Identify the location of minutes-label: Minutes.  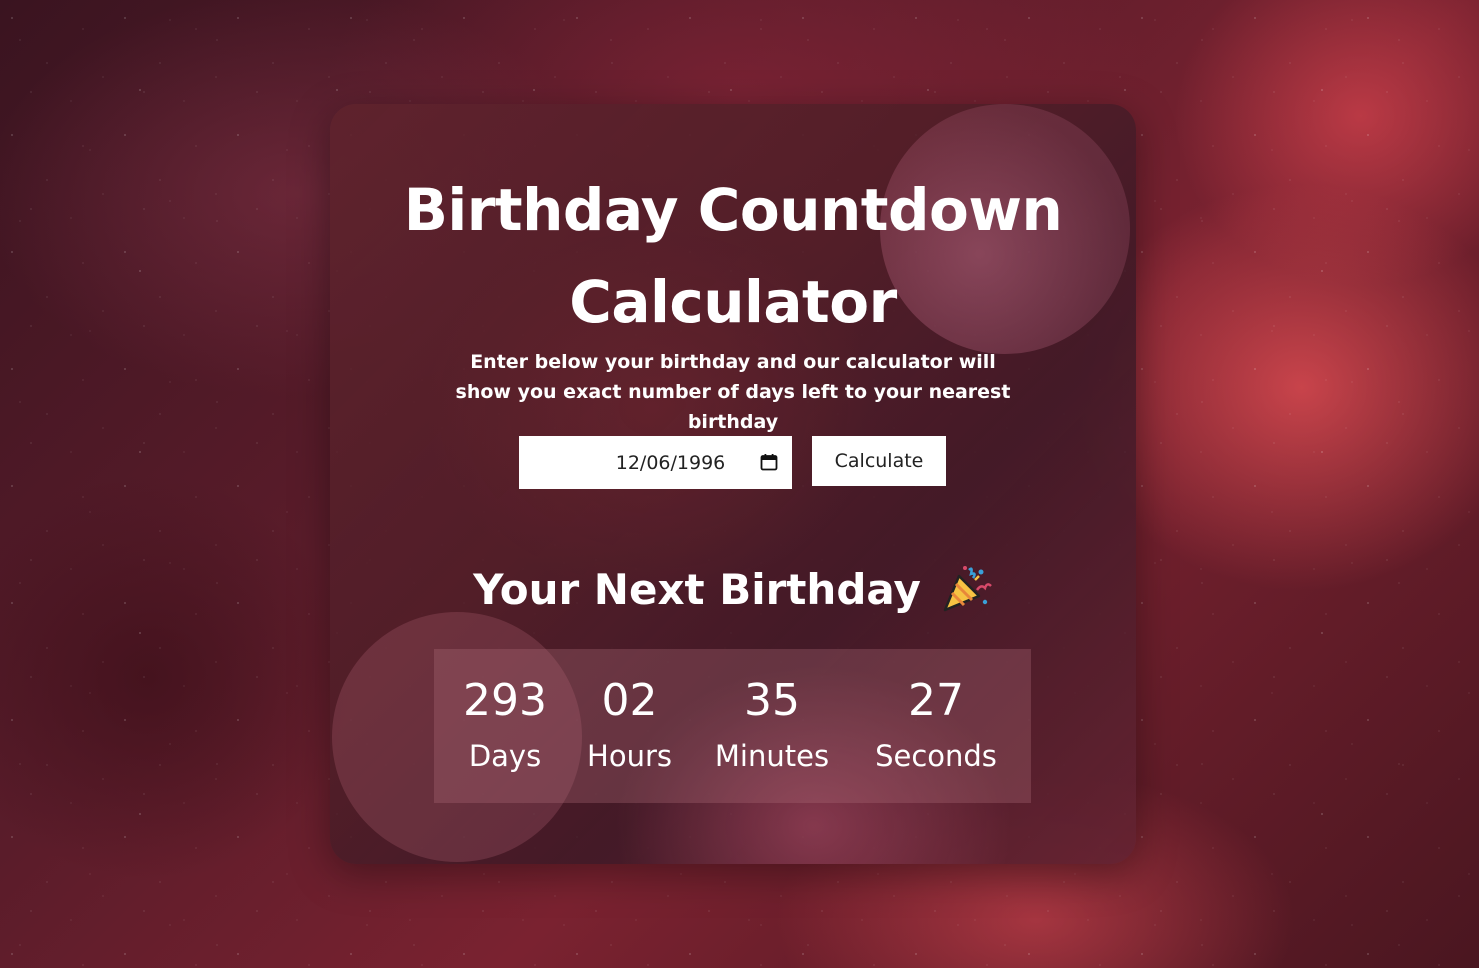
(772, 756).